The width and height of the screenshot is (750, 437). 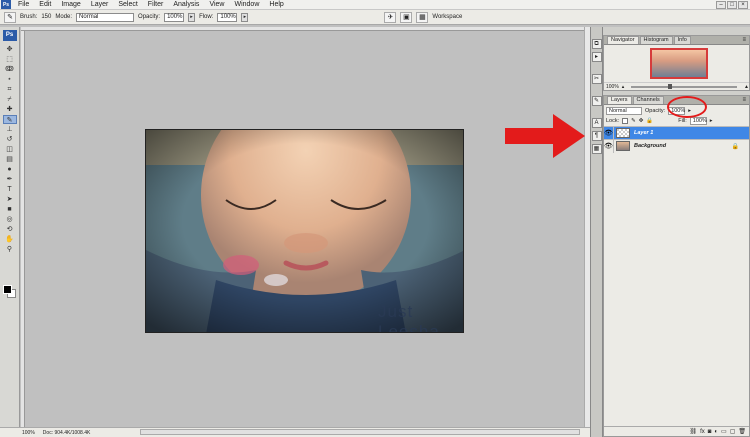 I want to click on close-icon: ×, so click(x=743, y=5).